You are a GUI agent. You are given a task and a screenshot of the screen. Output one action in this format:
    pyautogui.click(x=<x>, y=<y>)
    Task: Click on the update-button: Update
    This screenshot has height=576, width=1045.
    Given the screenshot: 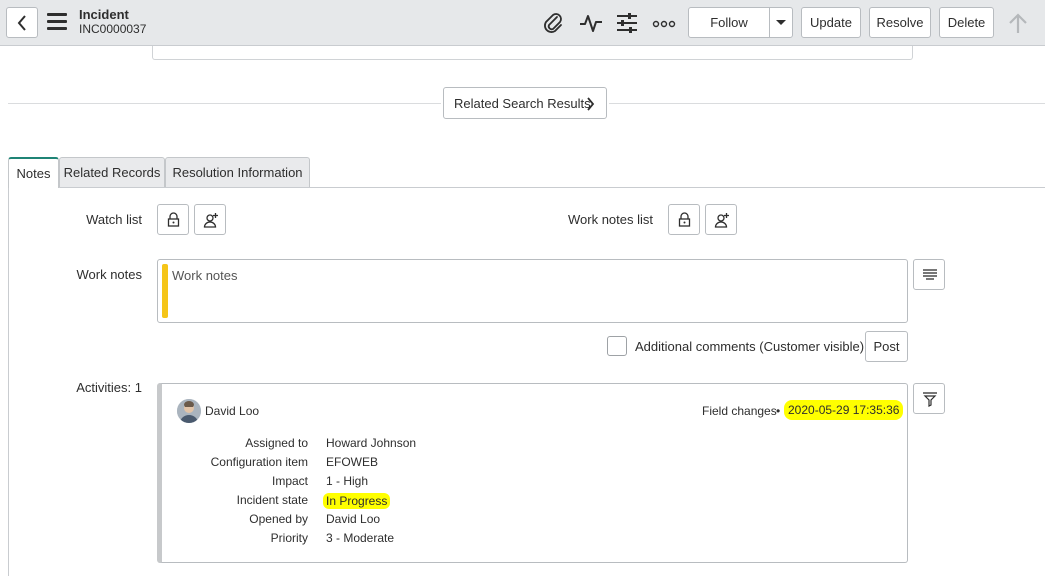 What is the action you would take?
    pyautogui.click(x=831, y=22)
    